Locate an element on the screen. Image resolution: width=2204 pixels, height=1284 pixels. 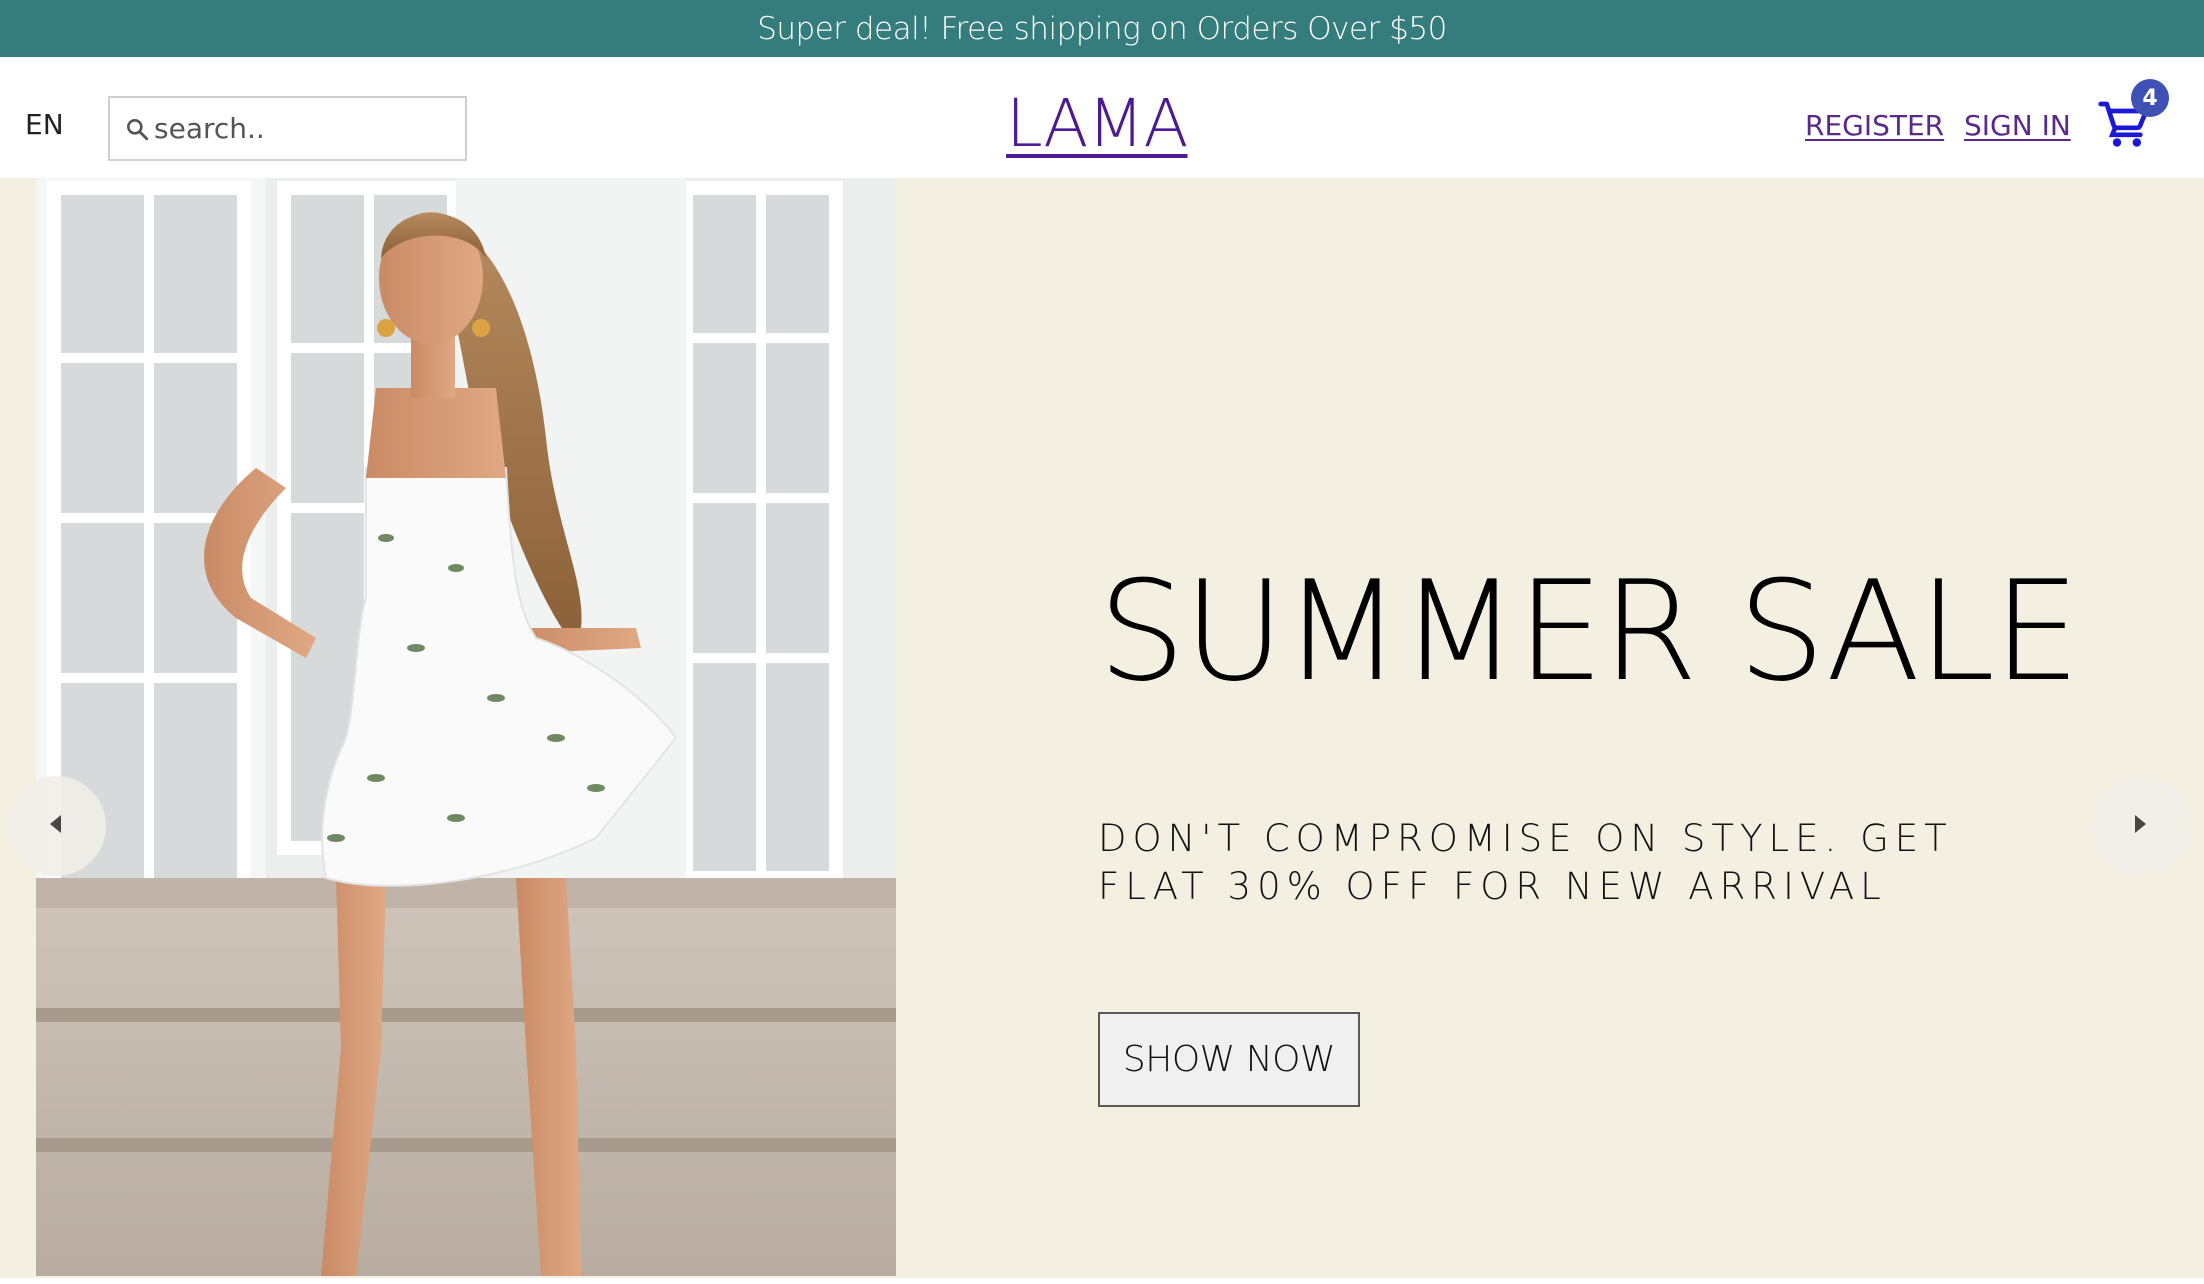
search-container is located at coordinates (305, 128).